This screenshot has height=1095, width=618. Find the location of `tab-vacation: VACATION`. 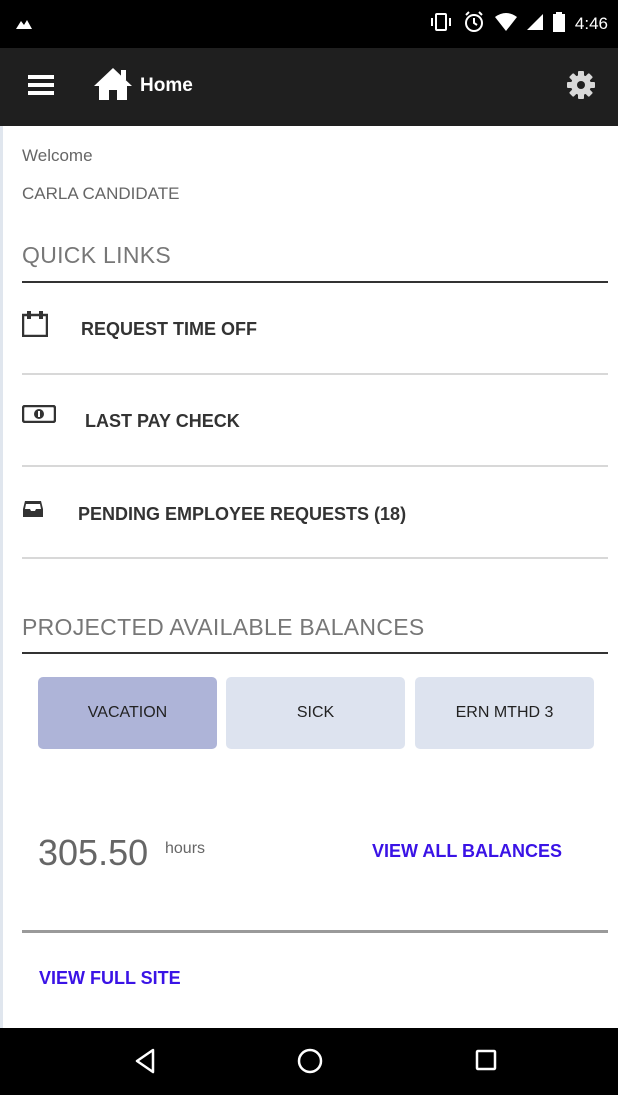

tab-vacation: VACATION is located at coordinates (127, 713).